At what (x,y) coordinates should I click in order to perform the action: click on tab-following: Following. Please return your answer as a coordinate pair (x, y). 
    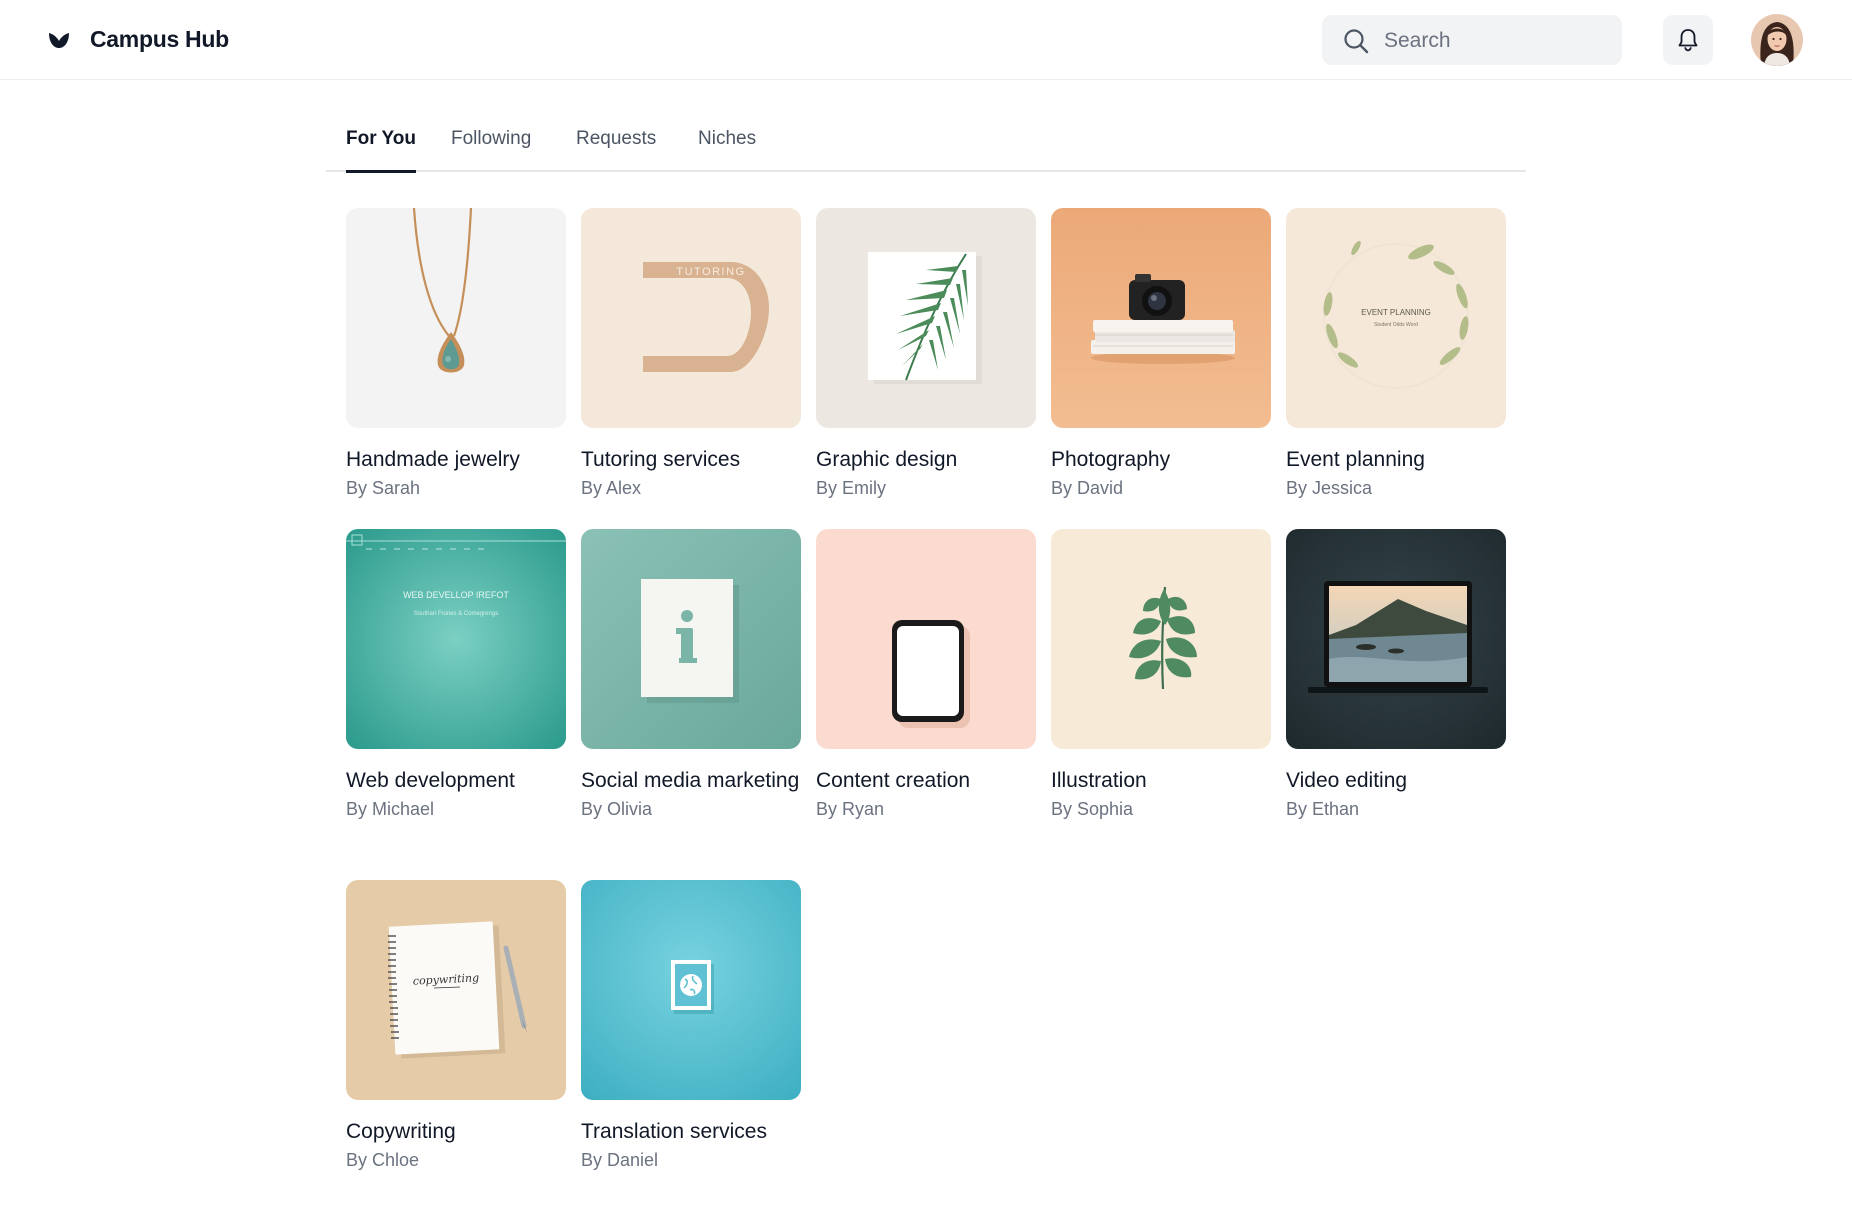
    Looking at the image, I should click on (491, 149).